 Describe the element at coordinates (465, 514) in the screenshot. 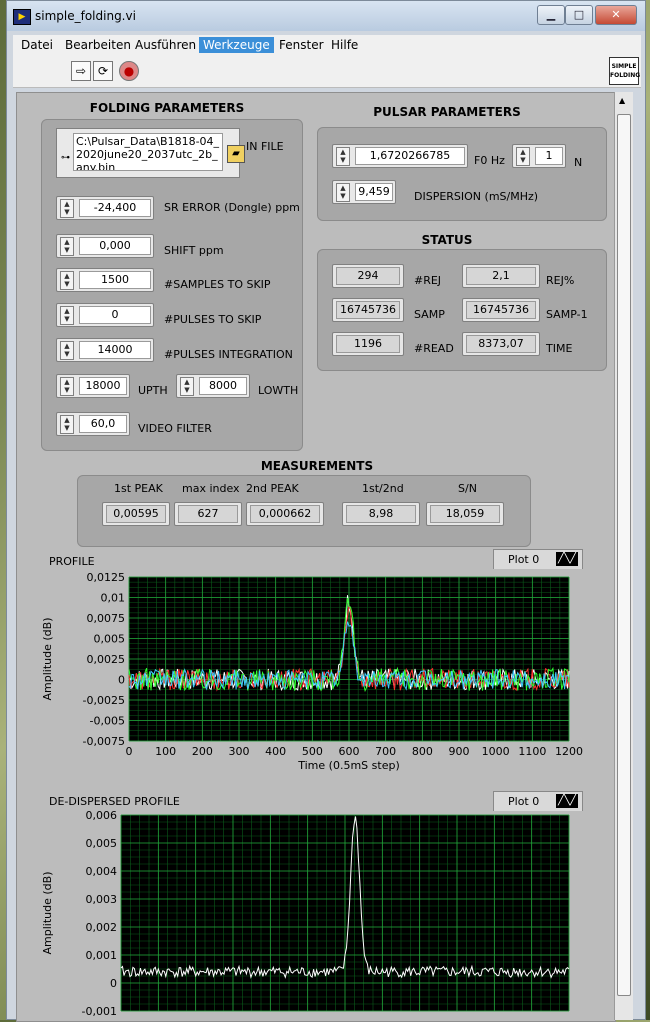

I see `sn-indicator: 18,059` at that location.